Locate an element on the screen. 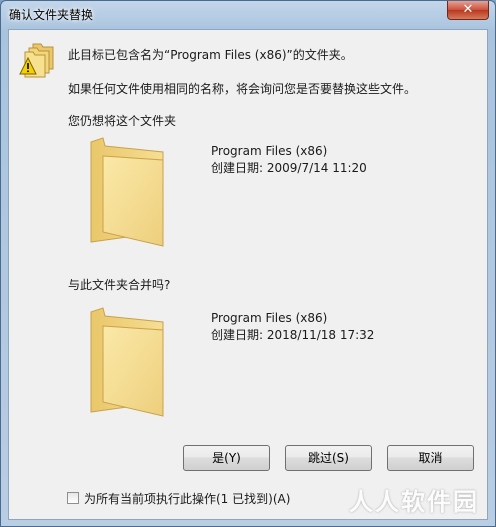  warning-folders-icon is located at coordinates (36, 60).